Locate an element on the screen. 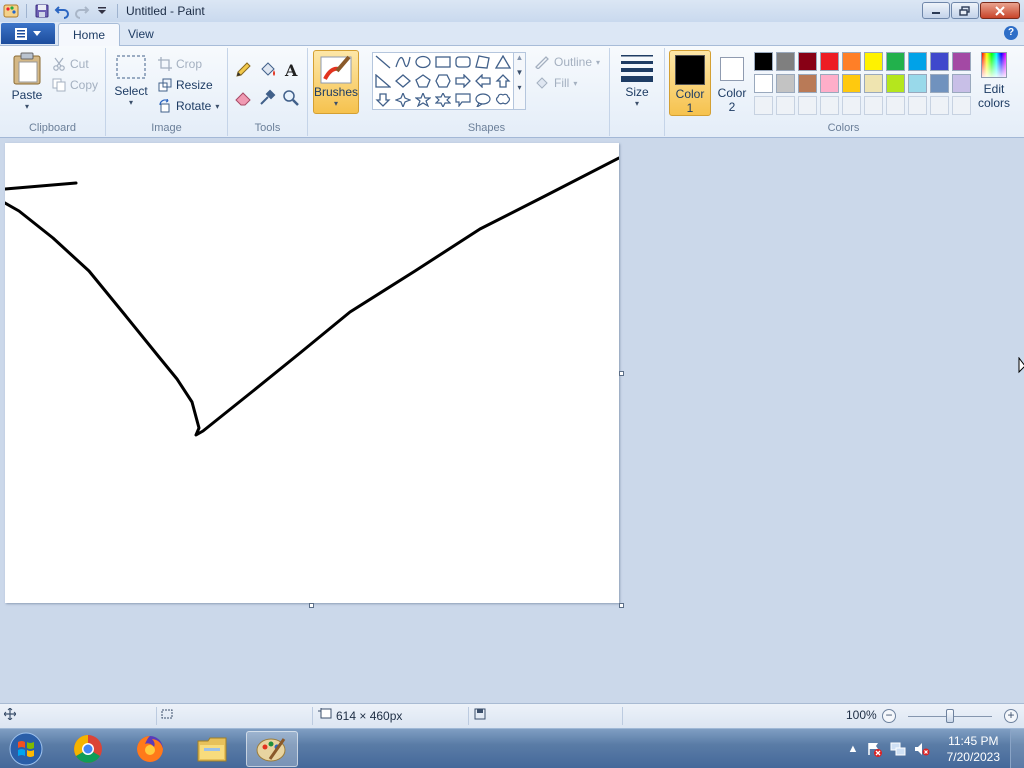 The width and height of the screenshot is (1024, 768). cut-button: Cut is located at coordinates (70, 64).